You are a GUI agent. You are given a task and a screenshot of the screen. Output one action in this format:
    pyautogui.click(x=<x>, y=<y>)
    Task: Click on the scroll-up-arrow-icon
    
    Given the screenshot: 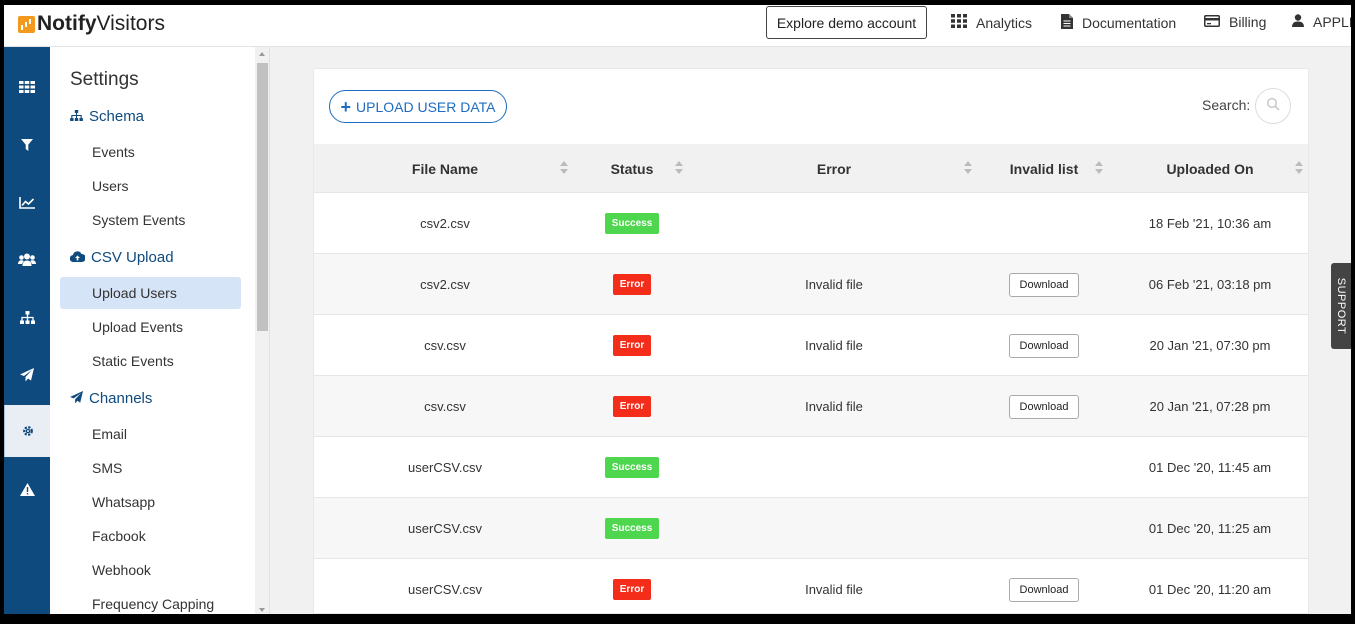 What is the action you would take?
    pyautogui.click(x=262, y=54)
    